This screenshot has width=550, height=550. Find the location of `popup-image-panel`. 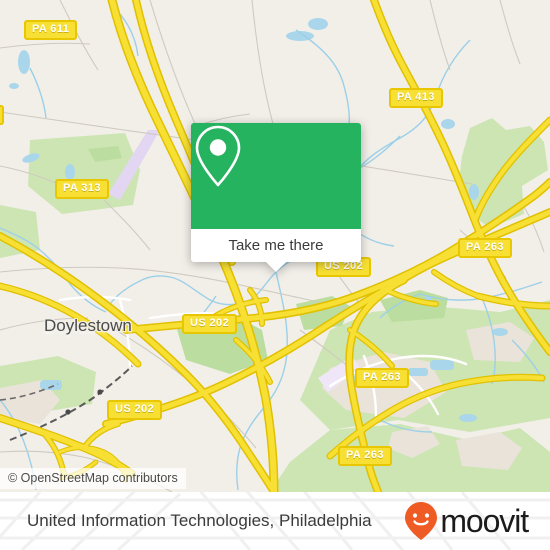

popup-image-panel is located at coordinates (276, 176).